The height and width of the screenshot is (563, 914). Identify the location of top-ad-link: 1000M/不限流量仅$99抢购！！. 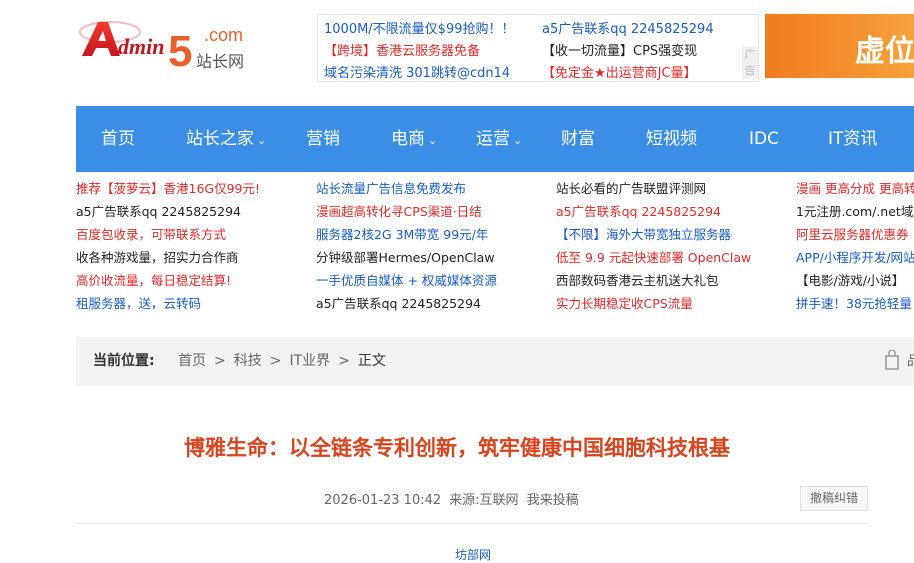
(419, 27).